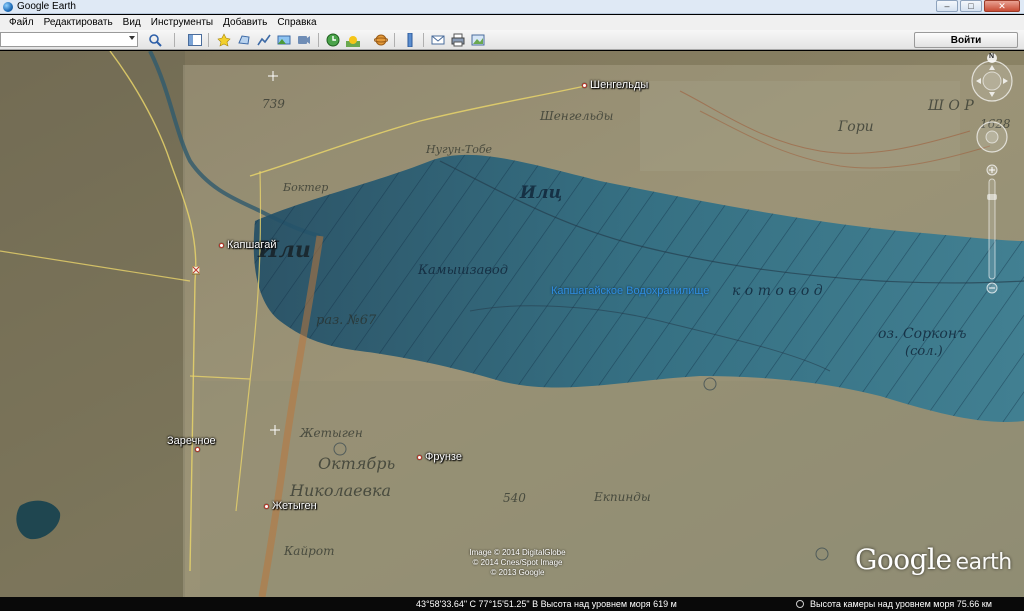  I want to click on search-history-dropdown-icon, so click(132, 38).